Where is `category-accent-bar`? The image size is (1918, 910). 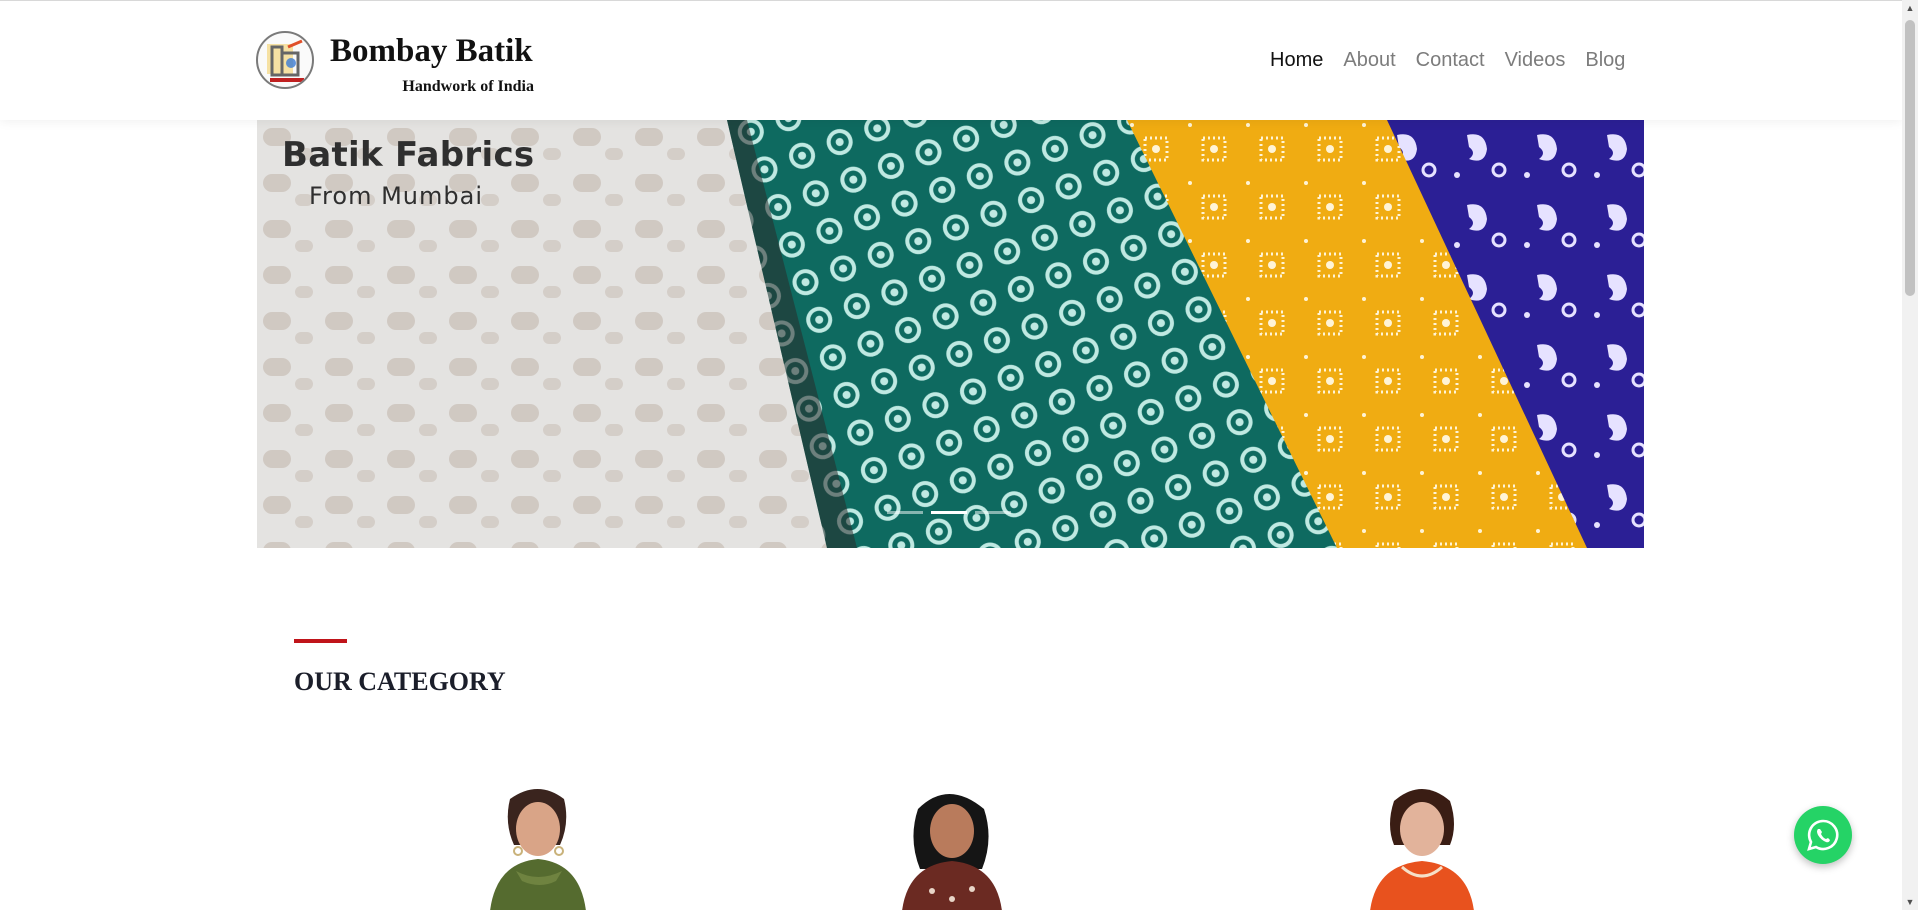 category-accent-bar is located at coordinates (320, 641).